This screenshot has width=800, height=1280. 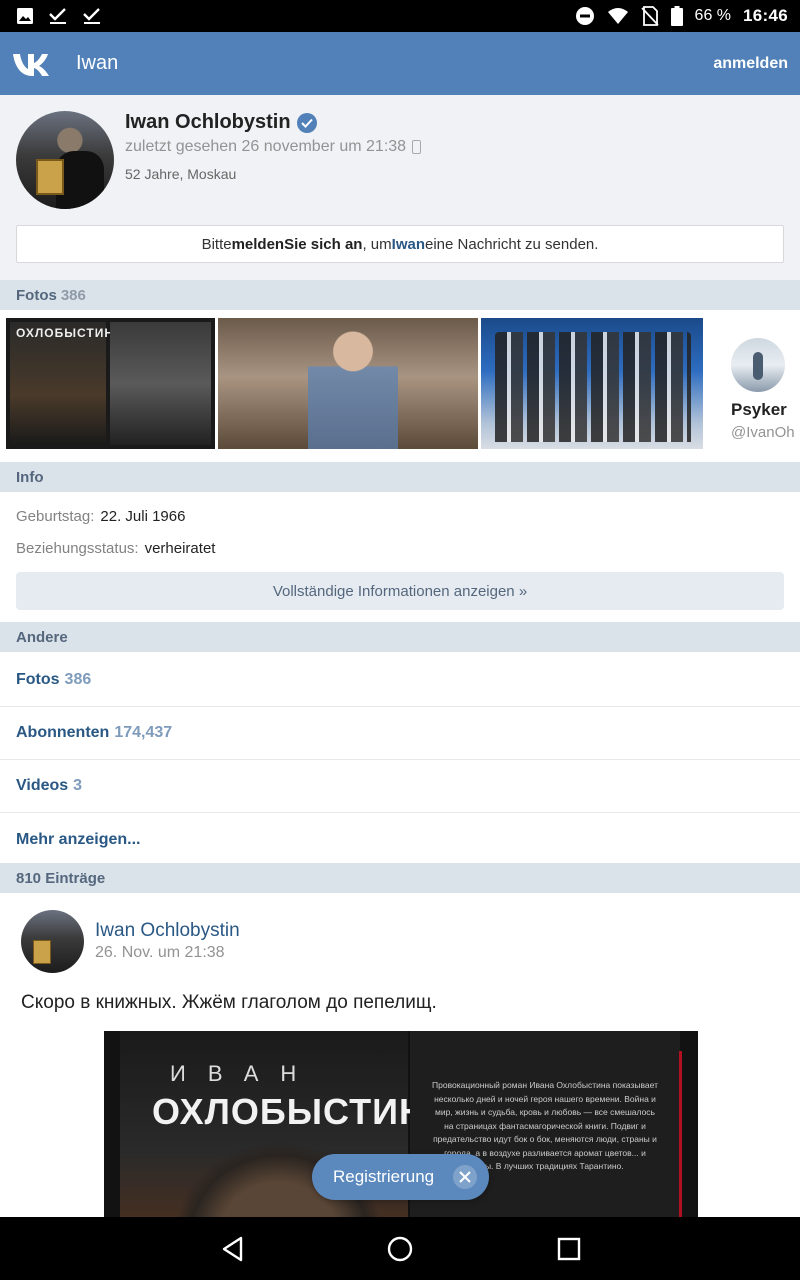 I want to click on post-author: Iwan Ochlobystin, so click(x=167, y=931).